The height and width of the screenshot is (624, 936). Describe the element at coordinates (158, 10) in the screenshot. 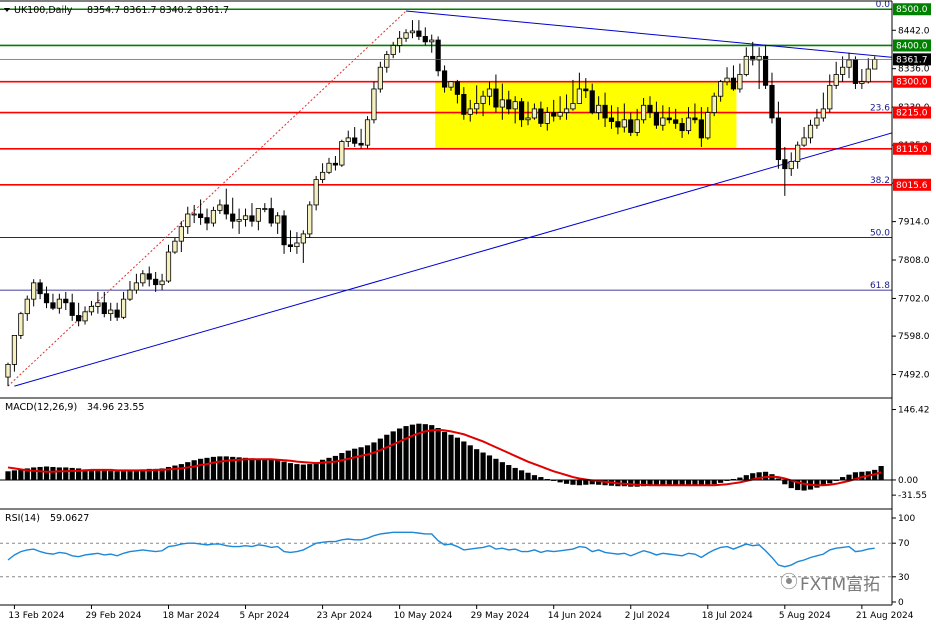

I see `ohlc-readout: 8354.7 8361.7 8340.2 8361.7` at that location.